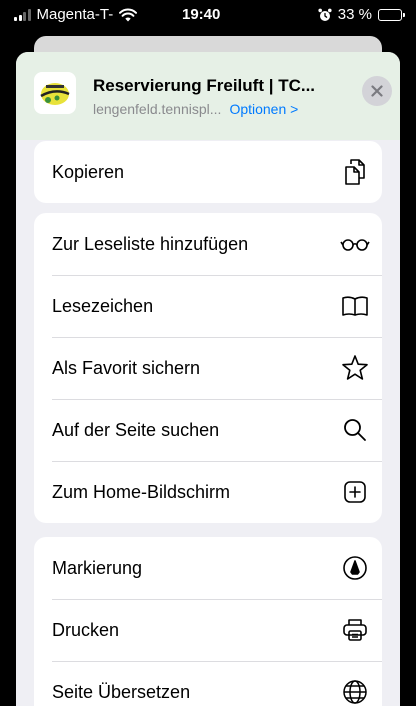 The image size is (416, 706). I want to click on action-add-favorite: Als Favorit sichern, so click(208, 368).